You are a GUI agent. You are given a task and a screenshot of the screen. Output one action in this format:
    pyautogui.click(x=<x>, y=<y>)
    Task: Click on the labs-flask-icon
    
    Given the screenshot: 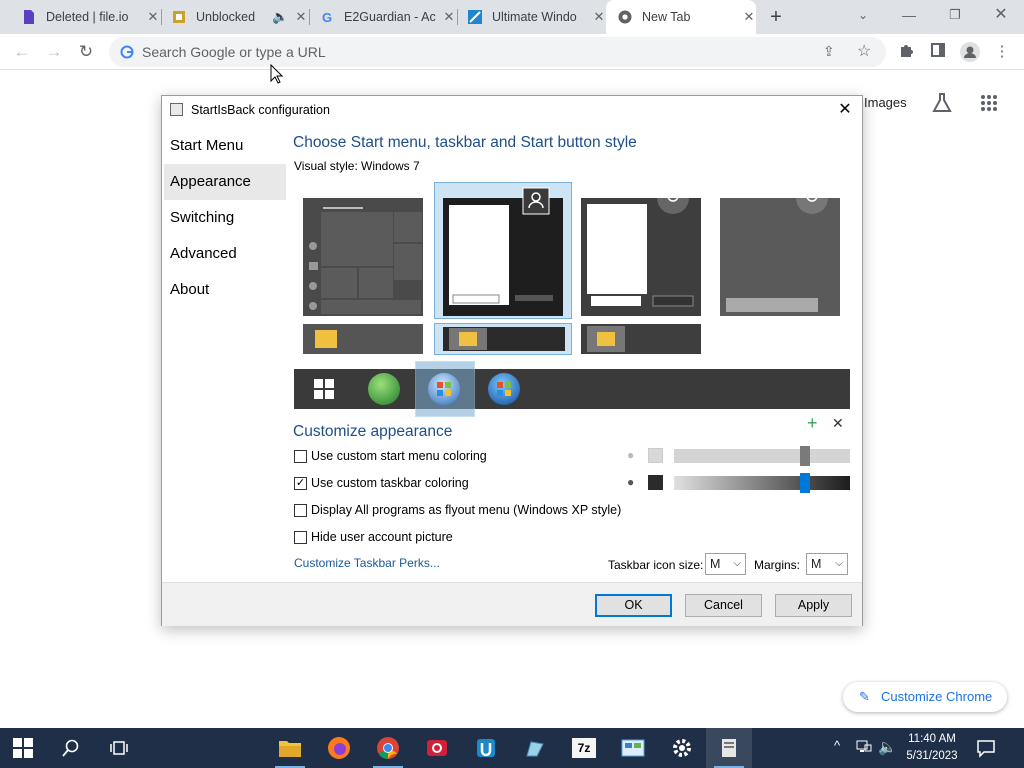 What is the action you would take?
    pyautogui.click(x=942, y=104)
    